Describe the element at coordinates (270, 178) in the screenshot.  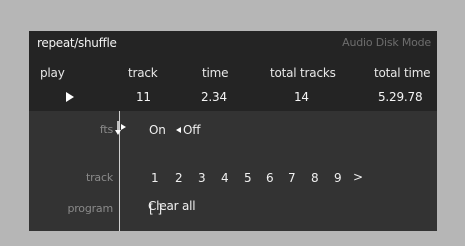
I see `track-6: 6` at that location.